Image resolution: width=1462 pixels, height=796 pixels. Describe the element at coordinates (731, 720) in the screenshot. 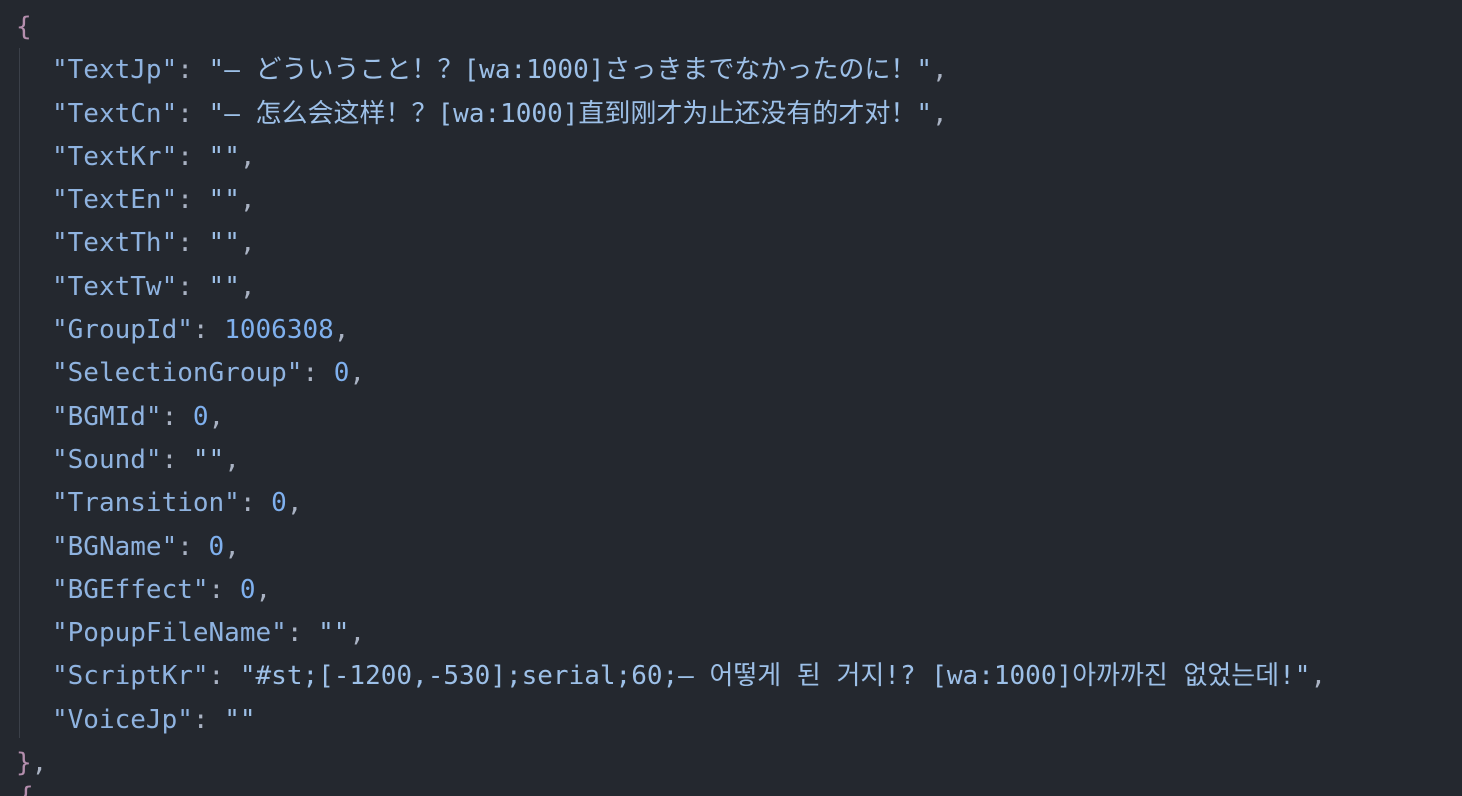

I see `code-line: "VoiceJp": ""` at that location.